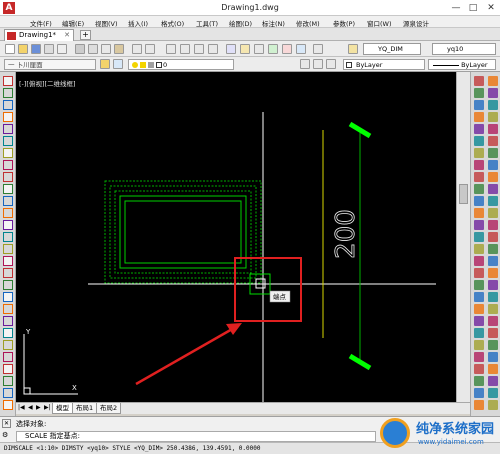 The image size is (500, 454). What do you see at coordinates (273, 49) in the screenshot?
I see `sheet-set-icon` at bounding box center [273, 49].